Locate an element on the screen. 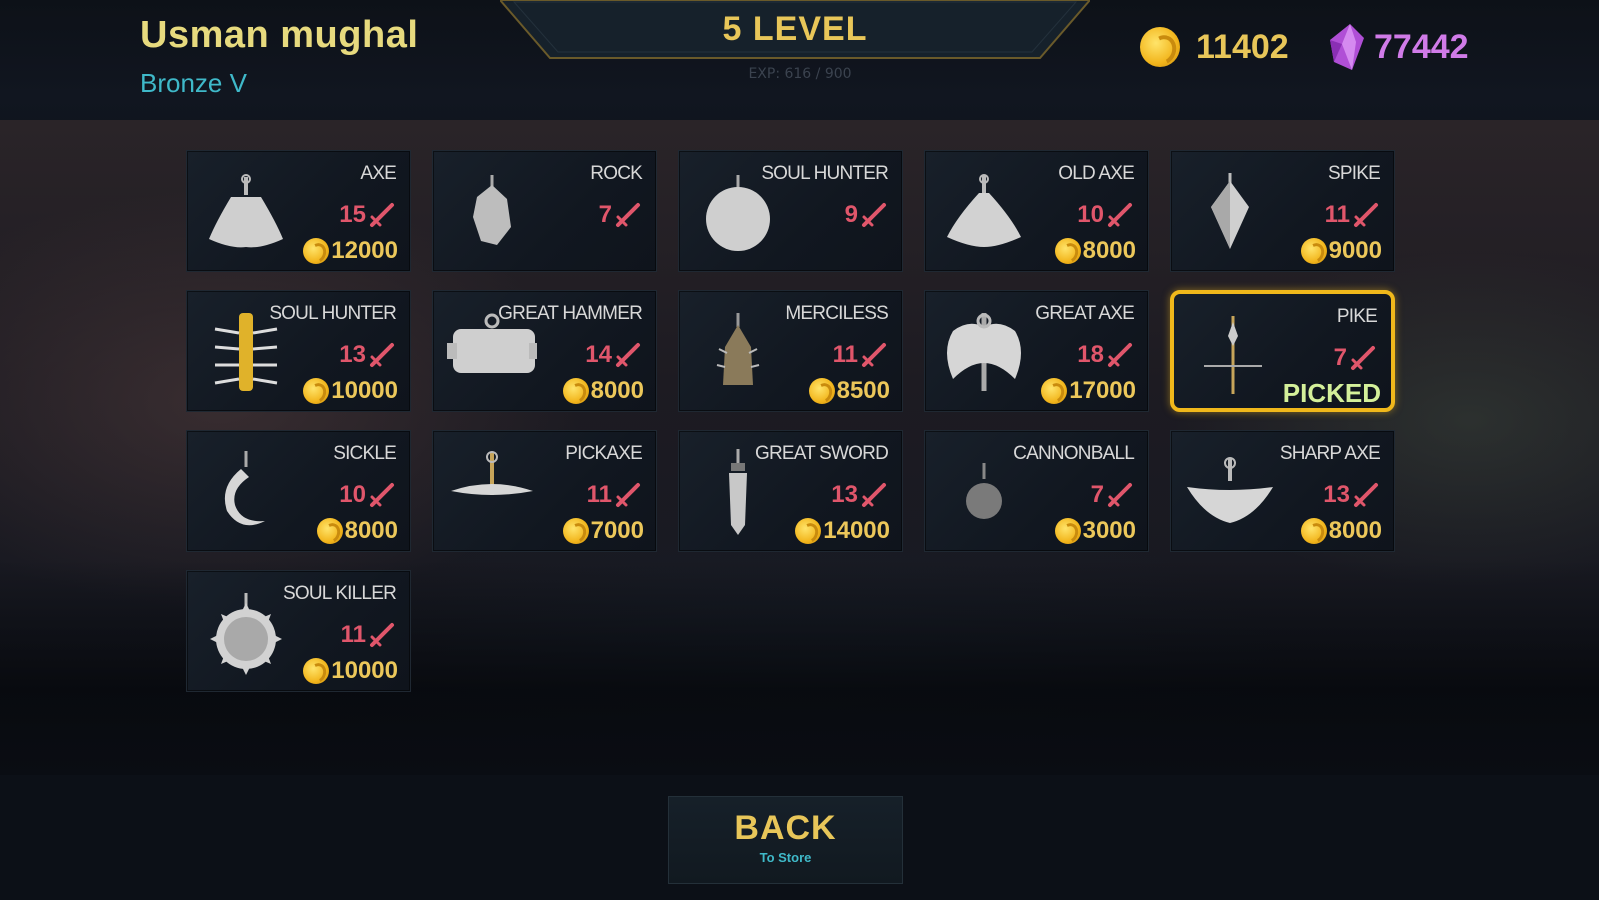  price-value: 8000 is located at coordinates (371, 530).